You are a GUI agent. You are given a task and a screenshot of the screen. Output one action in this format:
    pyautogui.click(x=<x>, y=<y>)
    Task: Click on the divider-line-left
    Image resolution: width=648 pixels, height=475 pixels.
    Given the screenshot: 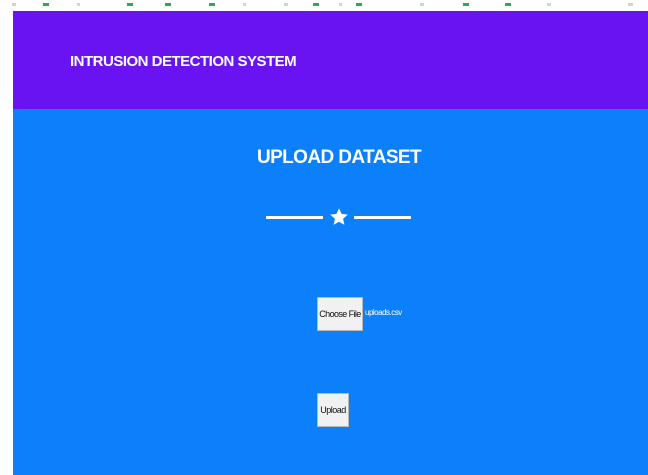 What is the action you would take?
    pyautogui.click(x=294, y=217)
    